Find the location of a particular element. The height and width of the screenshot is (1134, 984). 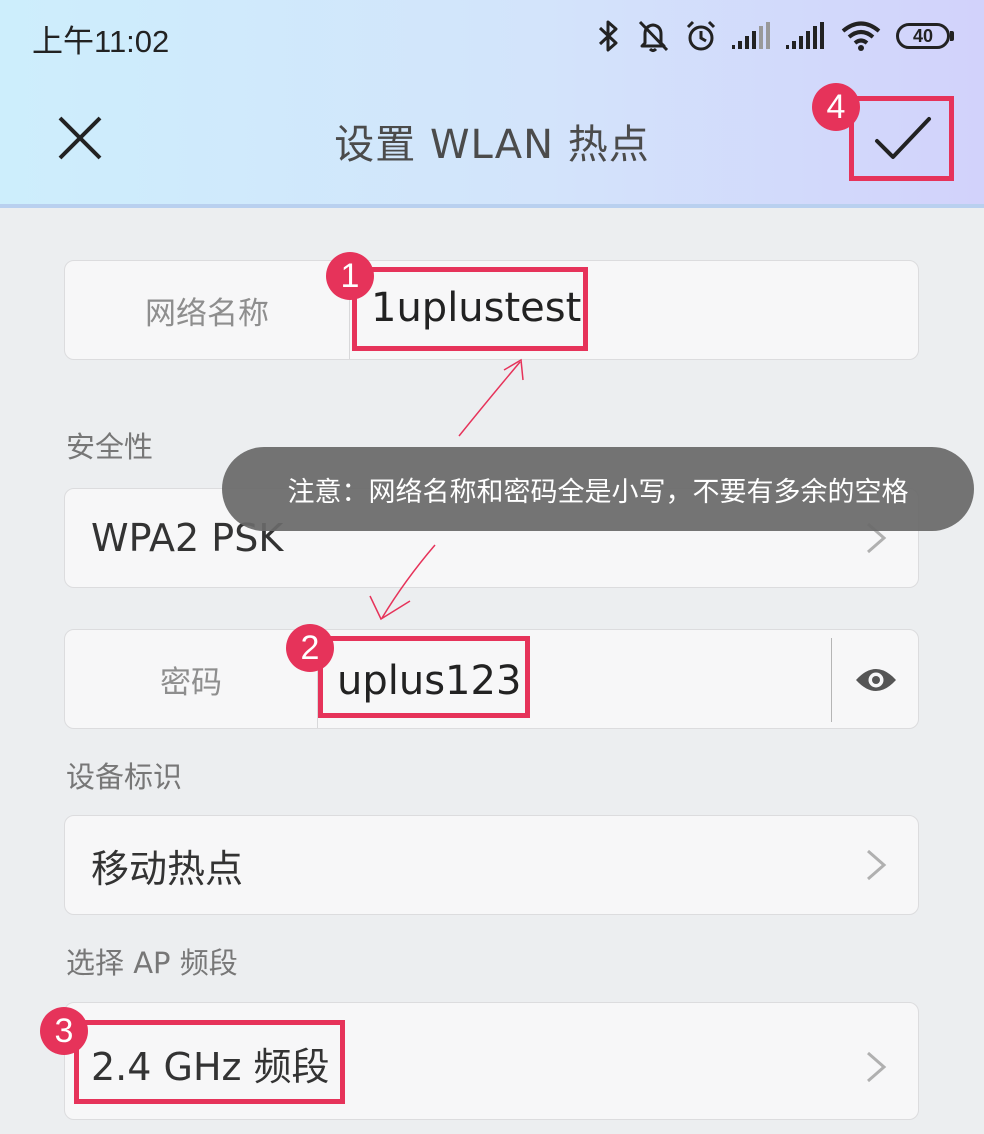

eye-divider is located at coordinates (831, 680).